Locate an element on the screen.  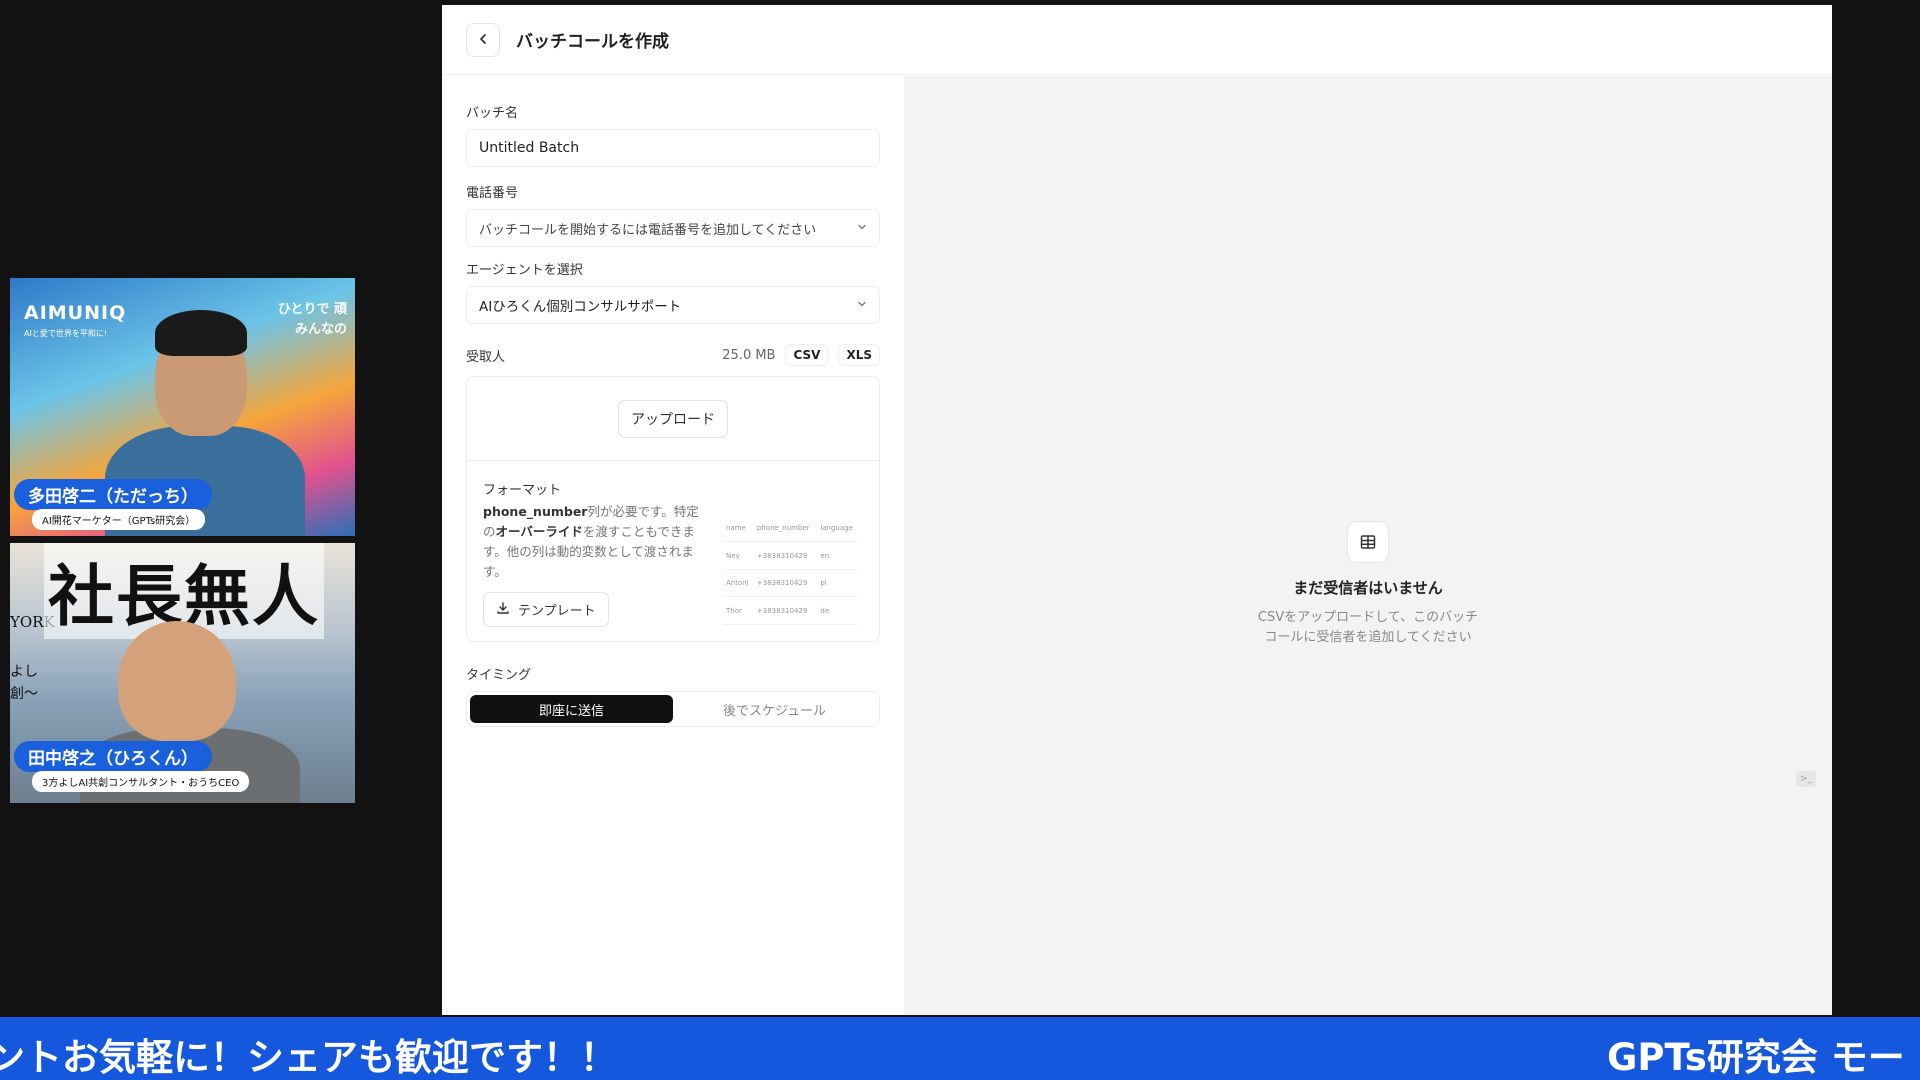
timing-toggle: 即座に送信 後でスケジュール is located at coordinates (673, 709).